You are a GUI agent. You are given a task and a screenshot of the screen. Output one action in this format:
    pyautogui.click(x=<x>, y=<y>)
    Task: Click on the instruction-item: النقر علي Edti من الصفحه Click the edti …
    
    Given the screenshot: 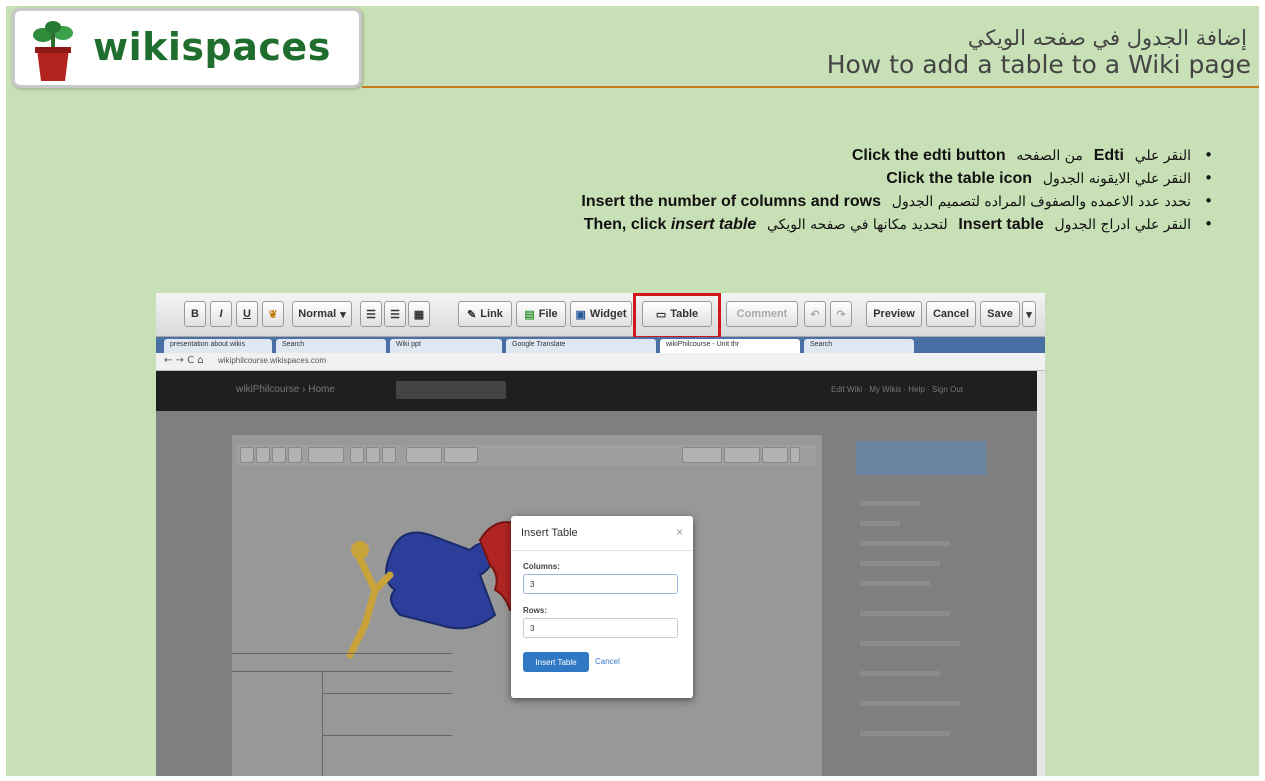 What is the action you would take?
    pyautogui.click(x=752, y=157)
    